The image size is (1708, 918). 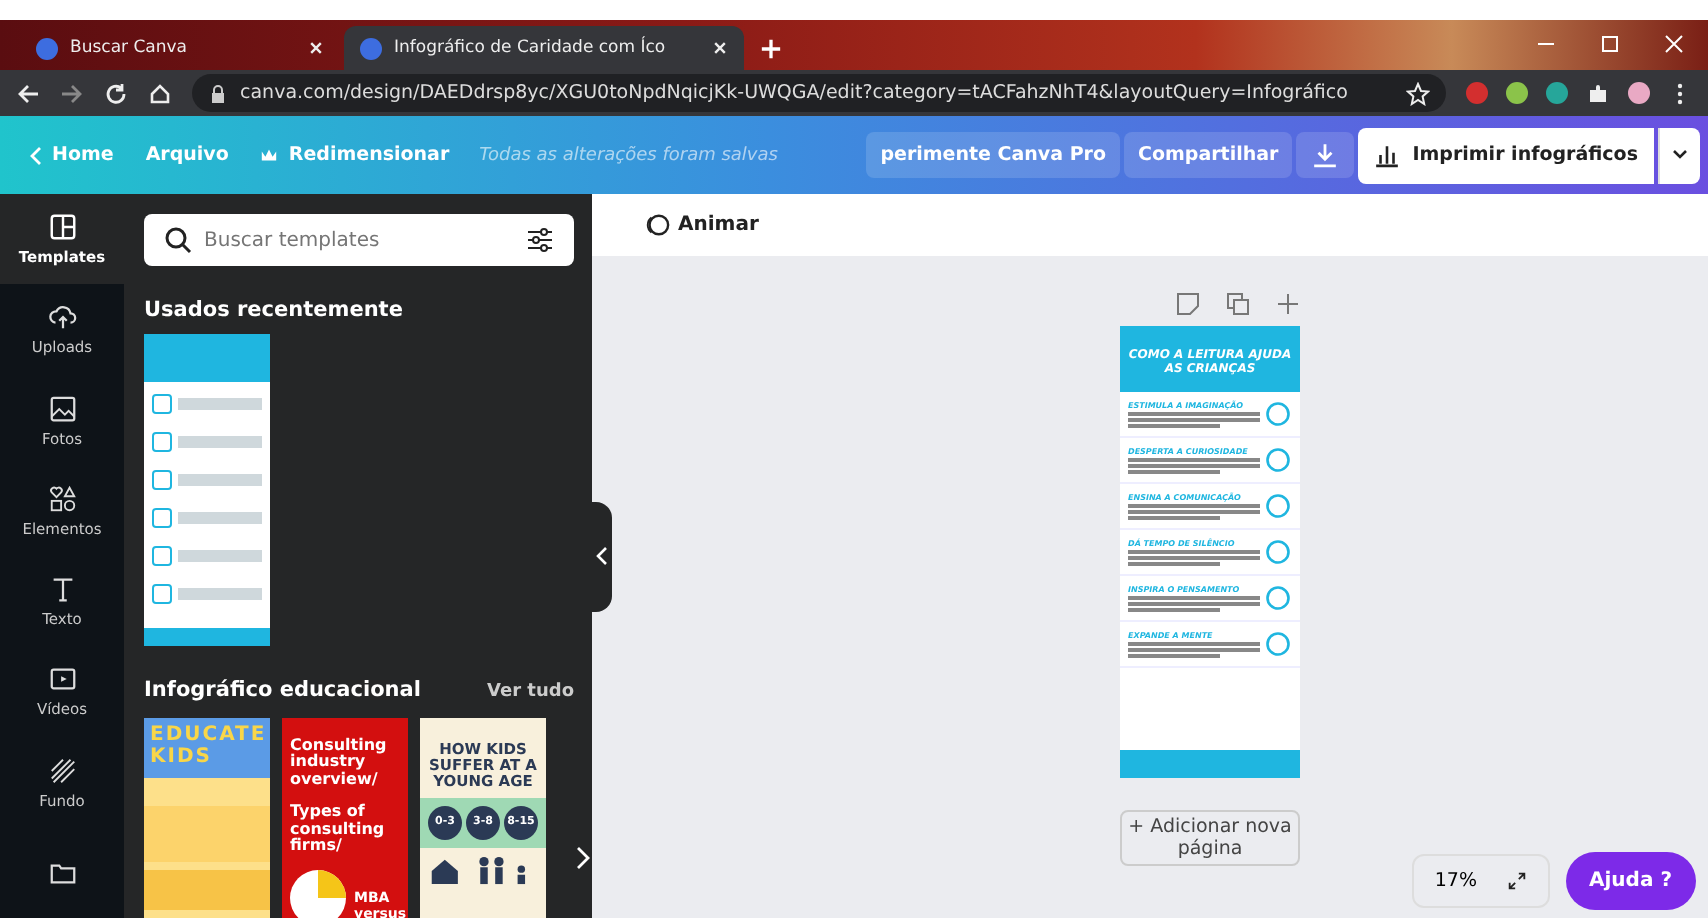 What do you see at coordinates (1456, 881) in the screenshot?
I see `zoom-level: 17%` at bounding box center [1456, 881].